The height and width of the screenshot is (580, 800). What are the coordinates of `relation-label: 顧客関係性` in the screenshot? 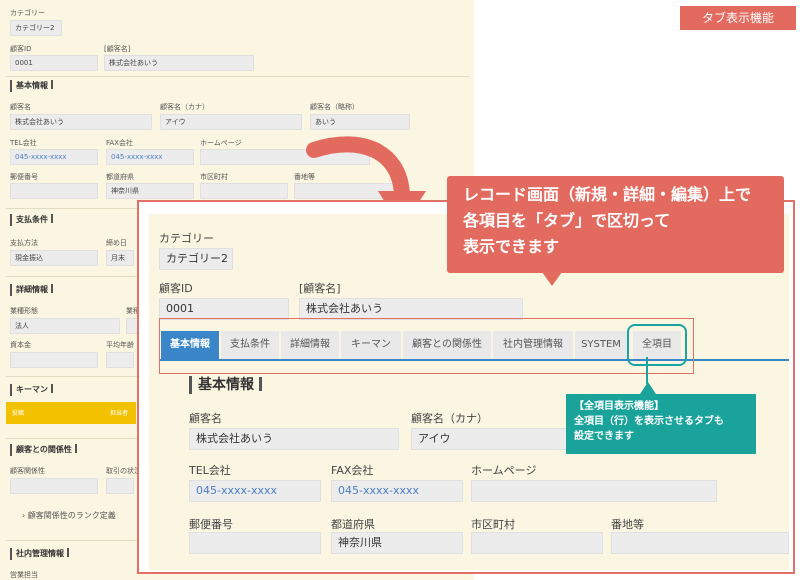 It's located at (27, 471).